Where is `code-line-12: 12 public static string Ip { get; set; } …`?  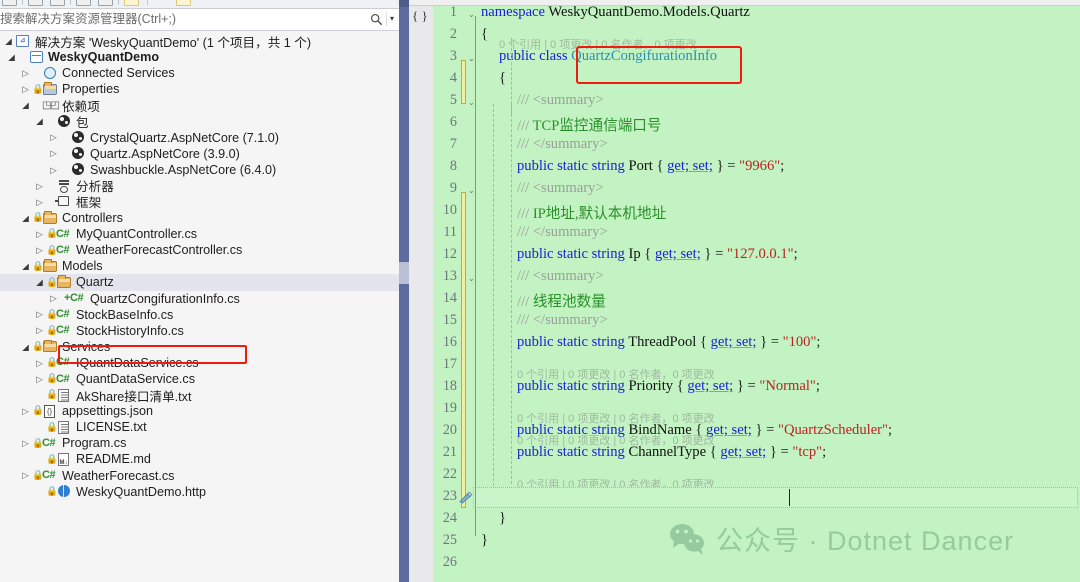
code-line-12: 12 public static string Ip { get; set; } … is located at coordinates (744, 257).